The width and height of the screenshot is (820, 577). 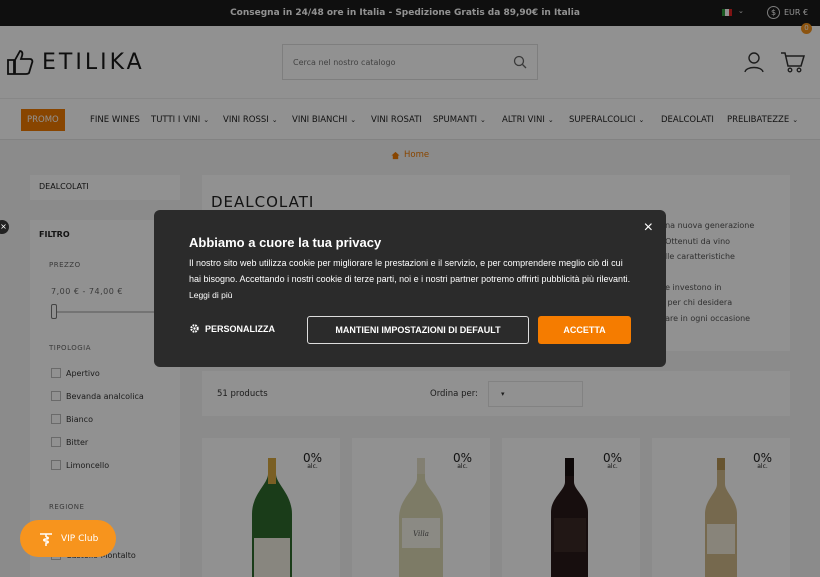 I want to click on corkscrew-icon, so click(x=46, y=539).